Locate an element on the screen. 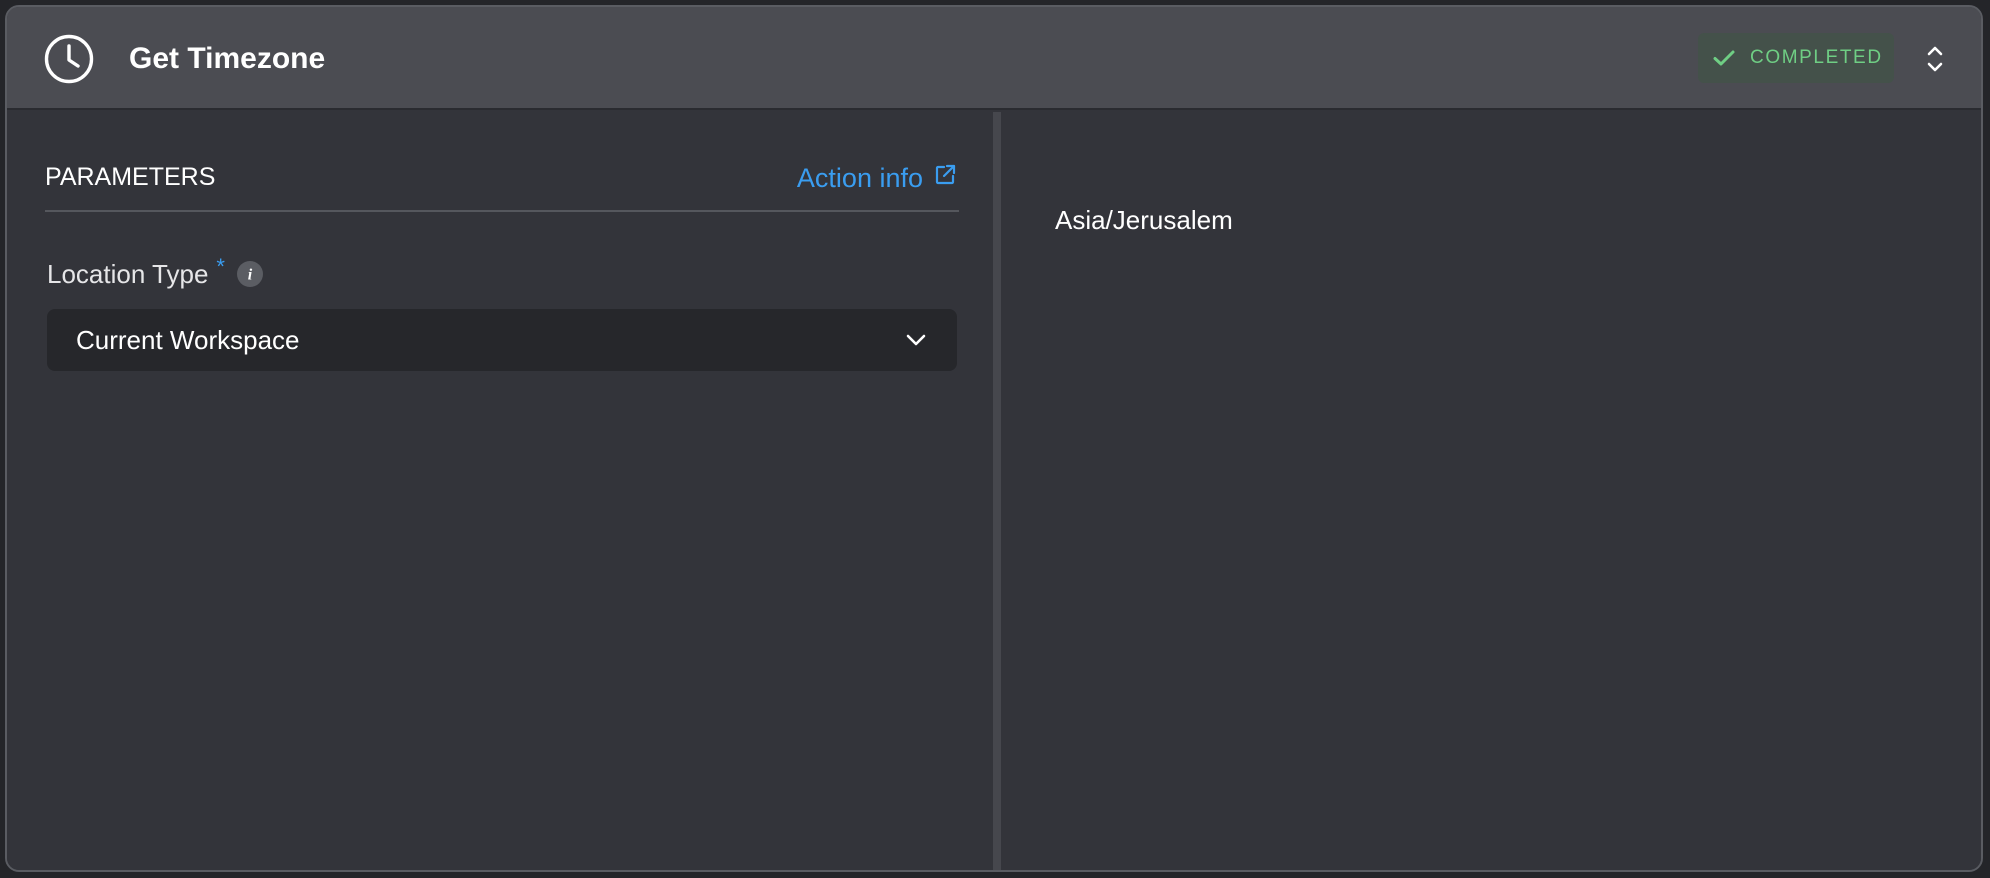 This screenshot has width=1990, height=878. parameters-divider is located at coordinates (502, 211).